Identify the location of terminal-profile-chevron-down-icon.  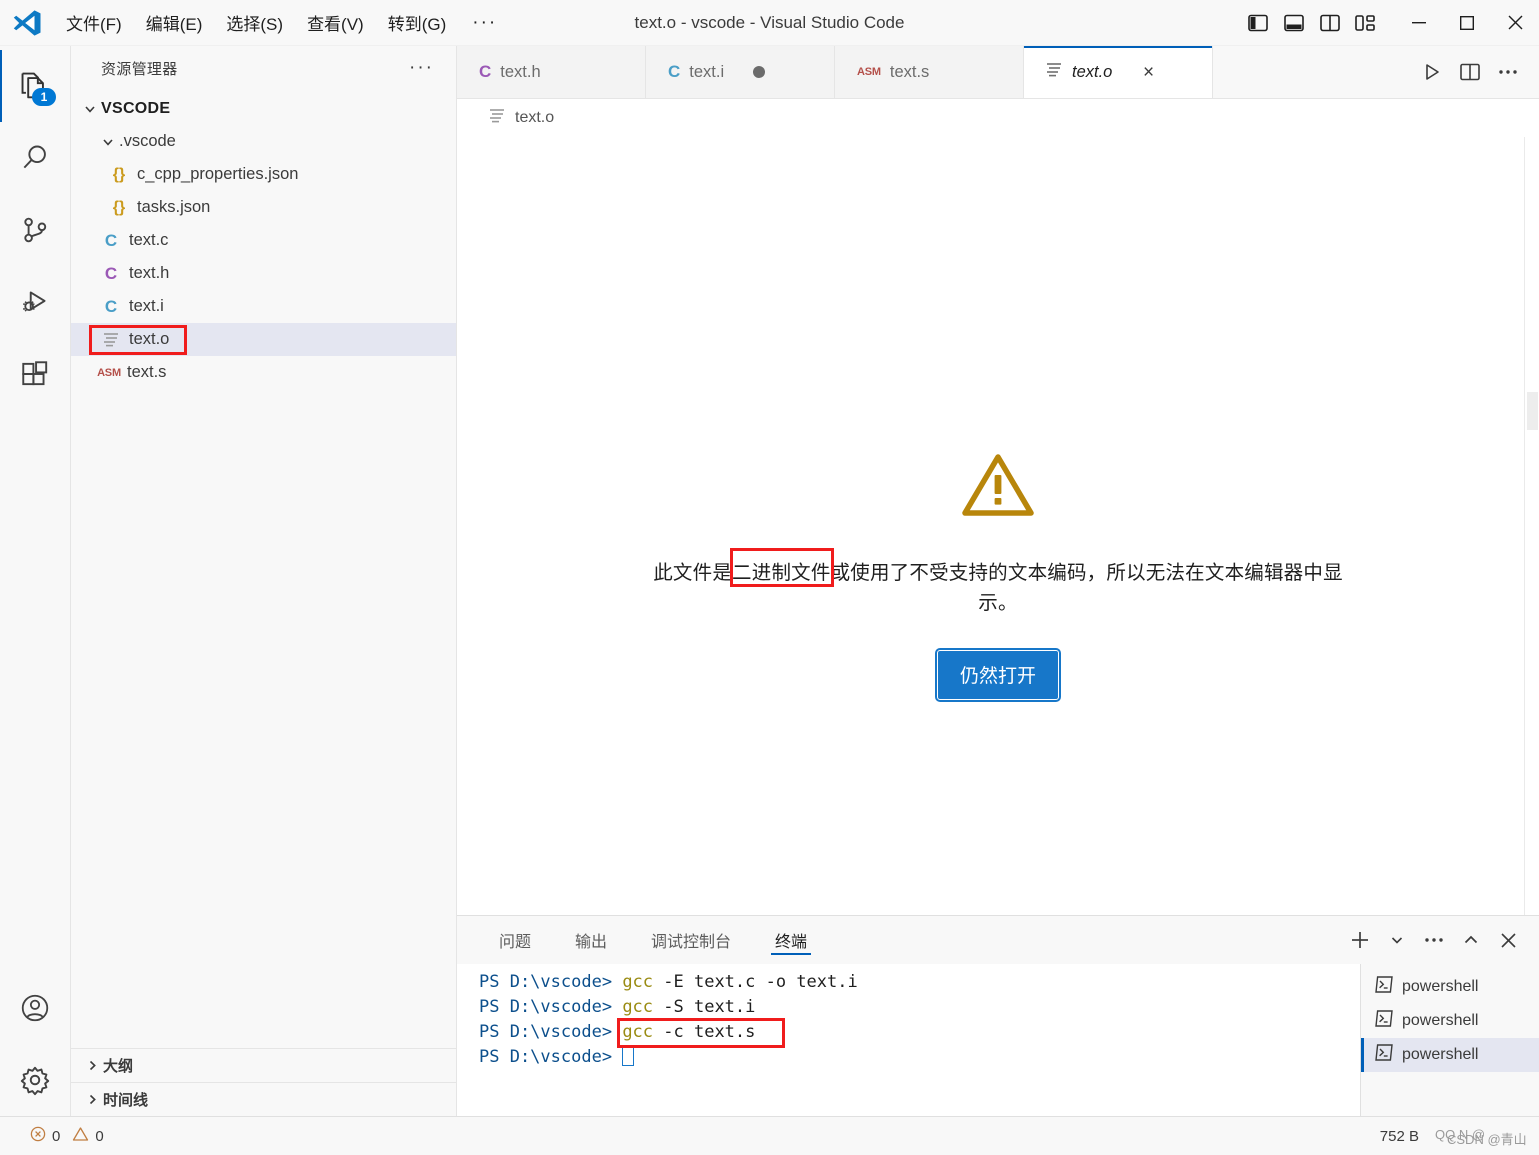
(1397, 940).